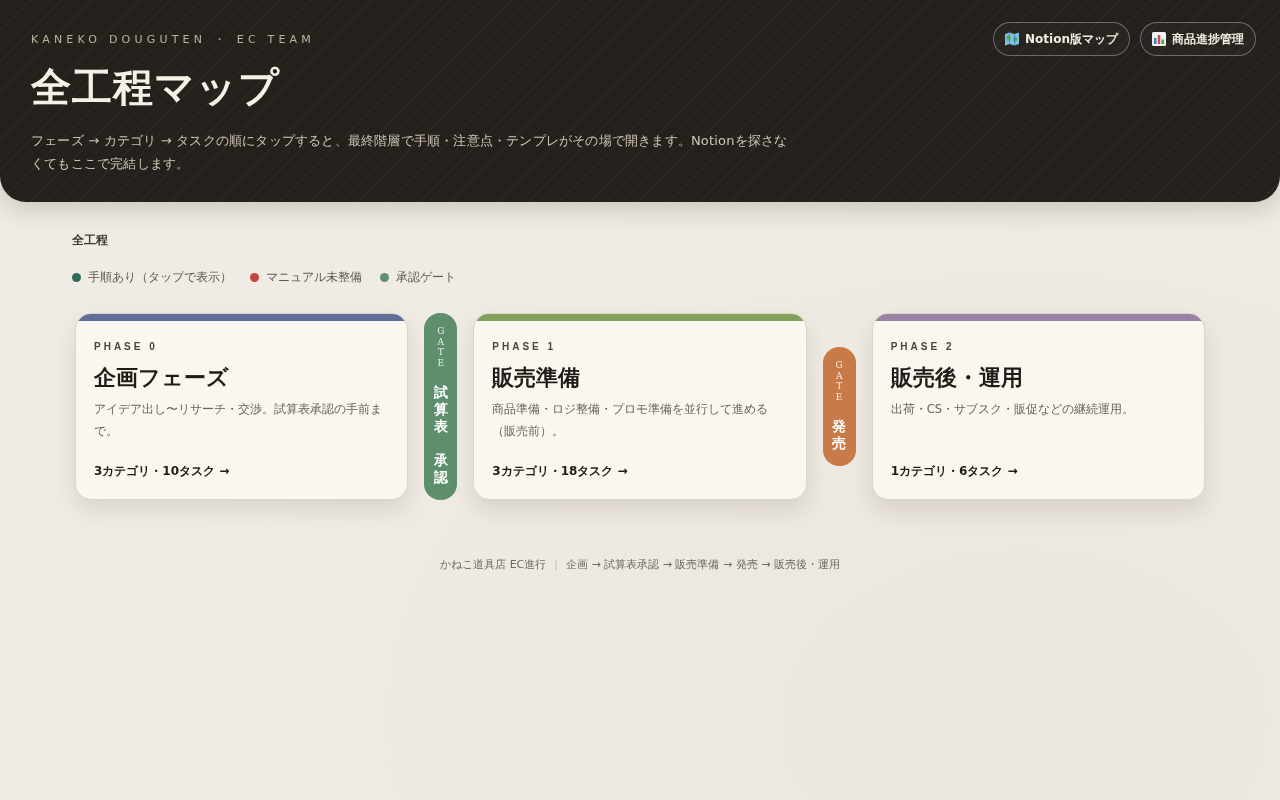 The image size is (1280, 800). What do you see at coordinates (954, 471) in the screenshot?
I see `task-summary: 1カテゴリ・6タスク →` at bounding box center [954, 471].